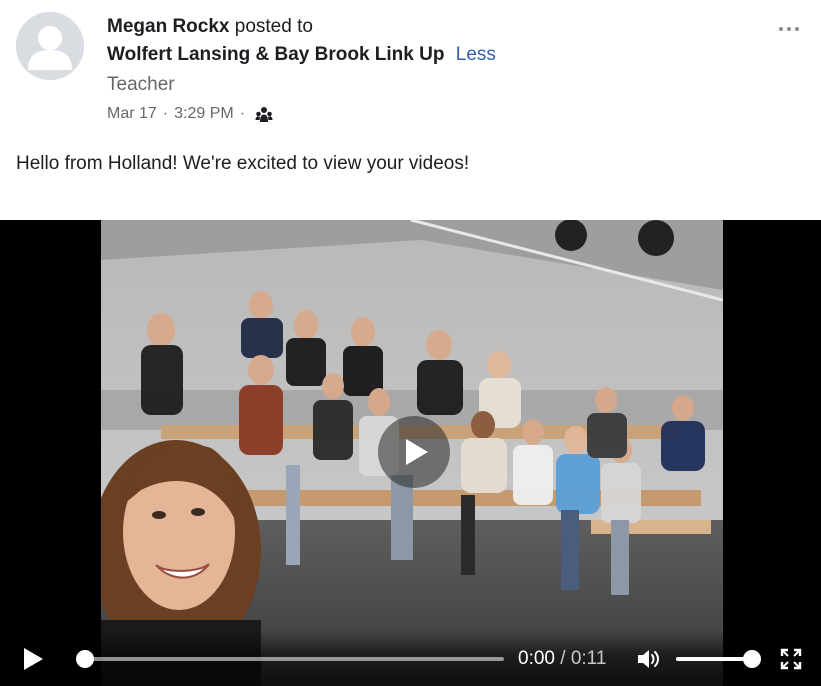  I want to click on group-line: Wolfert Lansing & Bay Brook Link Up Less, so click(301, 55).